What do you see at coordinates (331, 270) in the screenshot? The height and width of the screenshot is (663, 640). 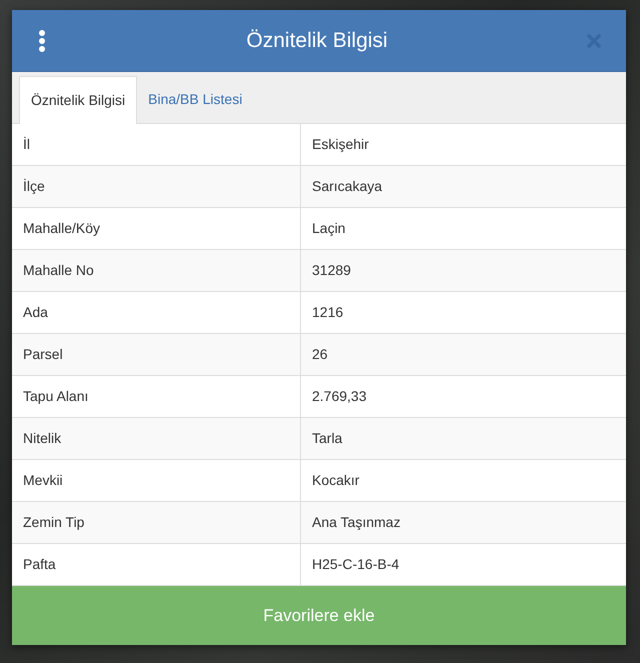 I see `table-cell-text: 31289` at bounding box center [331, 270].